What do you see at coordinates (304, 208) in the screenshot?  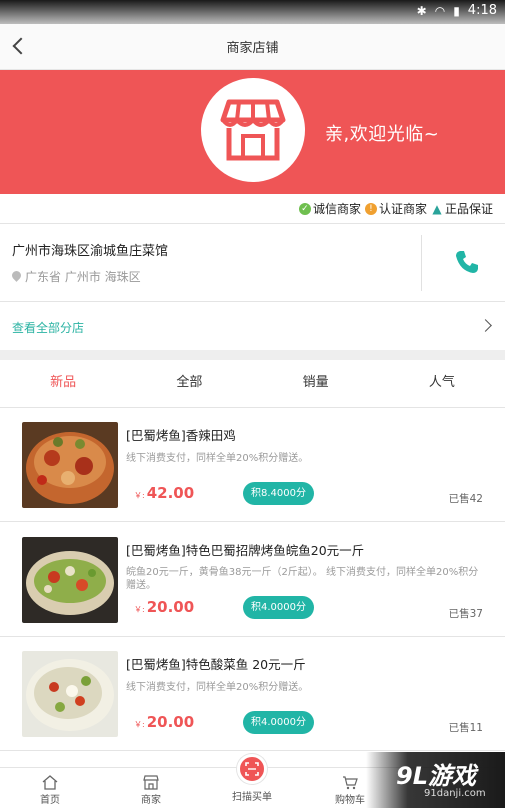 I see `check-circle-icon: ✓` at bounding box center [304, 208].